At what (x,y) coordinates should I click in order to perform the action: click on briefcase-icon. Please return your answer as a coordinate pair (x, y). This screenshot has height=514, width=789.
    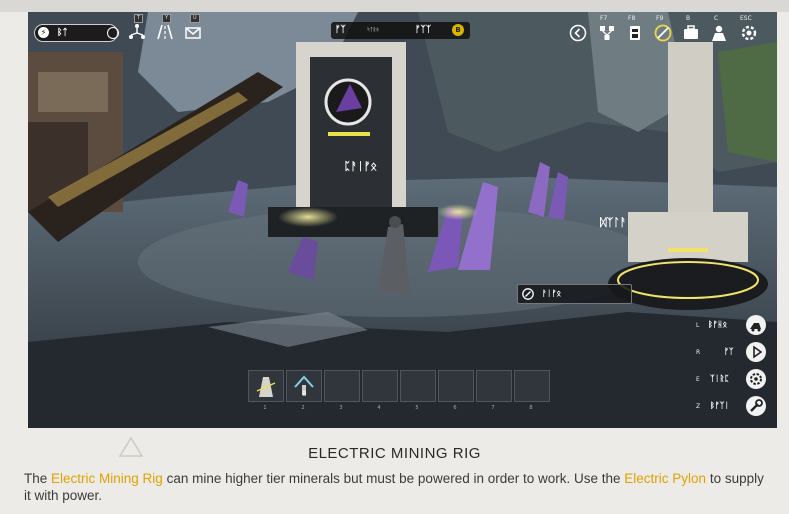
    Looking at the image, I should click on (691, 33).